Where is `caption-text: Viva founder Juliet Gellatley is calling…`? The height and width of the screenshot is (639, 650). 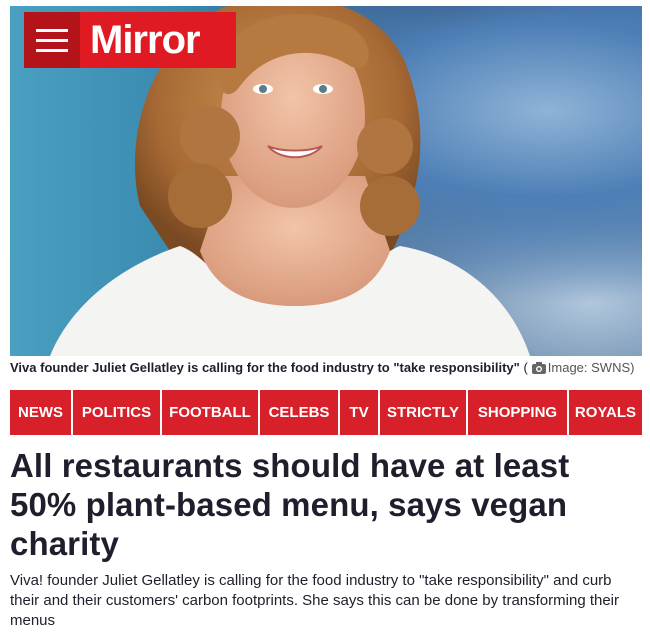
caption-text: Viva founder Juliet Gellatley is calling… is located at coordinates (265, 367).